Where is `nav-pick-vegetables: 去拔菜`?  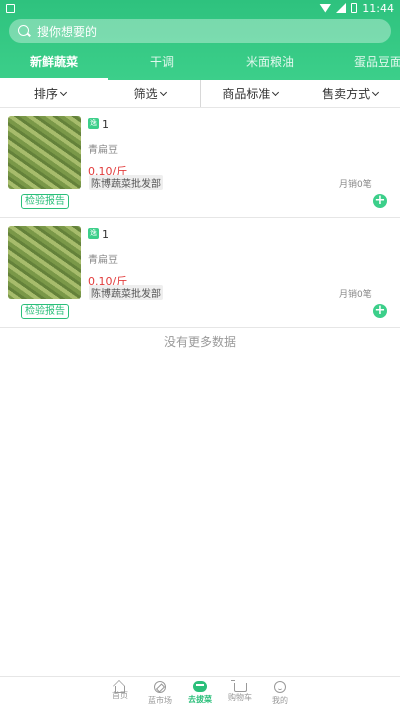
nav-pick-vegetables: 去拔菜 is located at coordinates (200, 693).